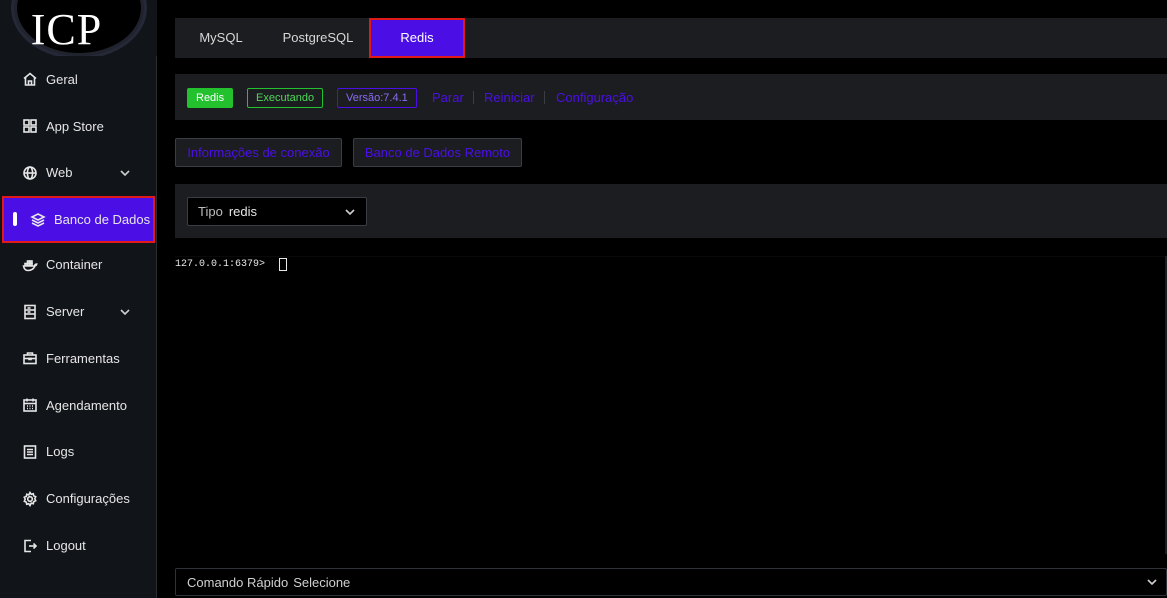 This screenshot has height=598, width=1167. I want to click on sidebar-item-ferramentas: Ferramentas, so click(78, 358).